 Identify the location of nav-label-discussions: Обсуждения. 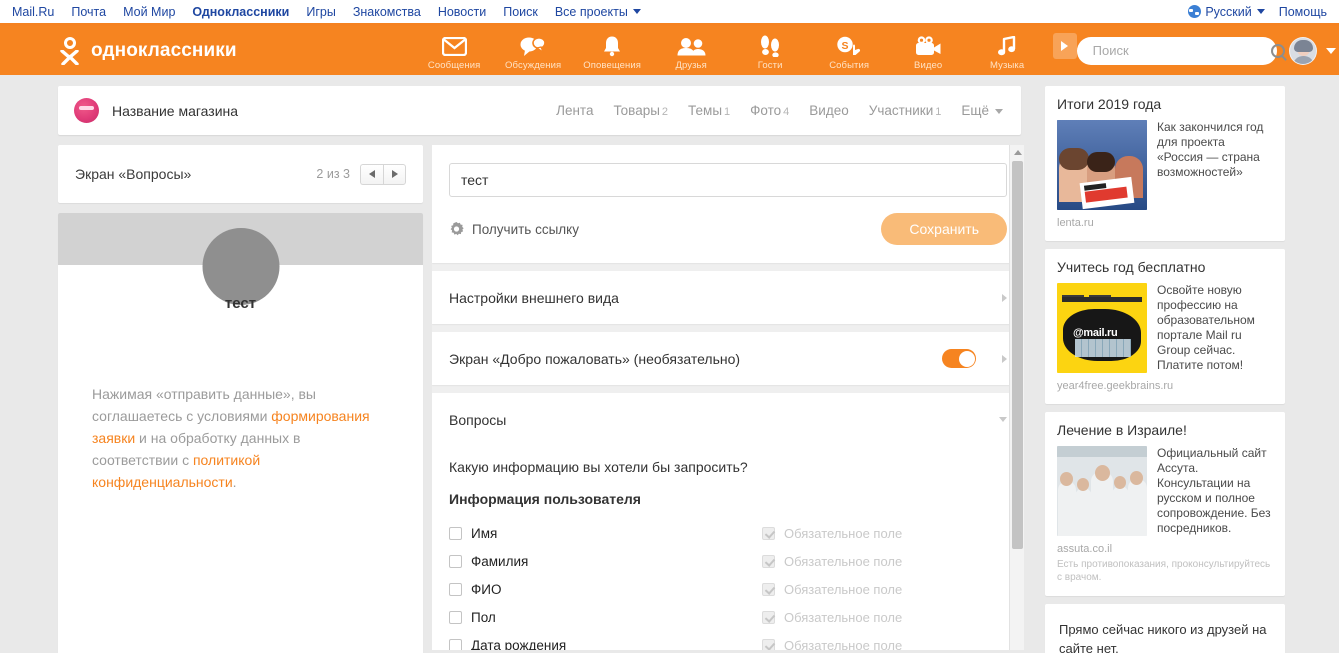
(533, 65).